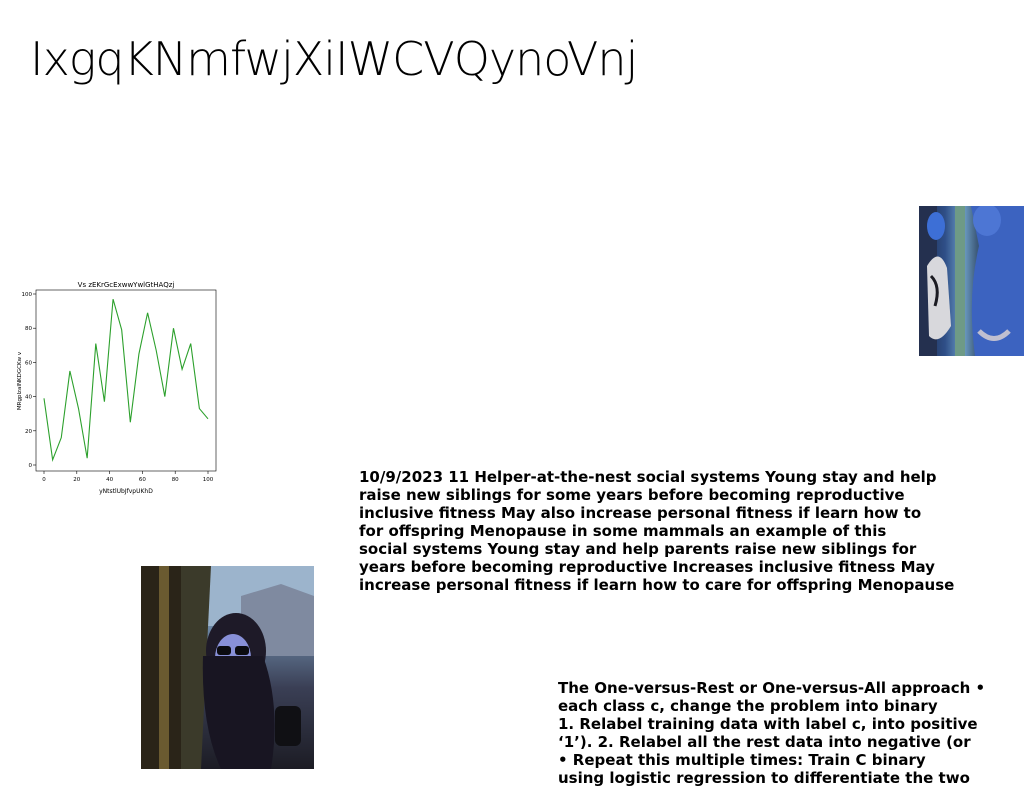  Describe the element at coordinates (109, 480) in the screenshot. I see `x-tick-label: 40` at that location.